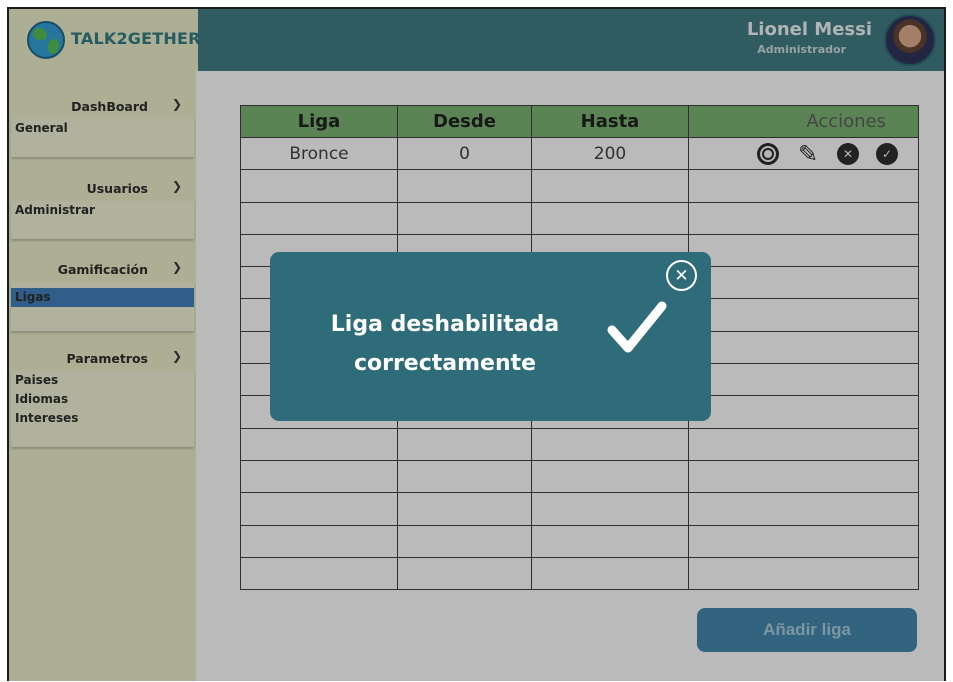 This screenshot has height=682, width=953. Describe the element at coordinates (445, 324) in the screenshot. I see `dialog-message-line1: Liga deshabilitada` at that location.